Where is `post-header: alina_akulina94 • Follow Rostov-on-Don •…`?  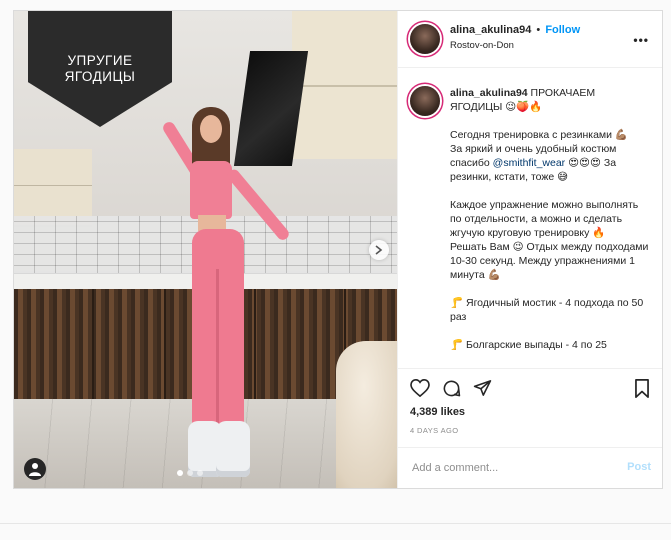
post-header: alina_akulina94 • Follow Rostov-on-Don •… is located at coordinates (530, 39).